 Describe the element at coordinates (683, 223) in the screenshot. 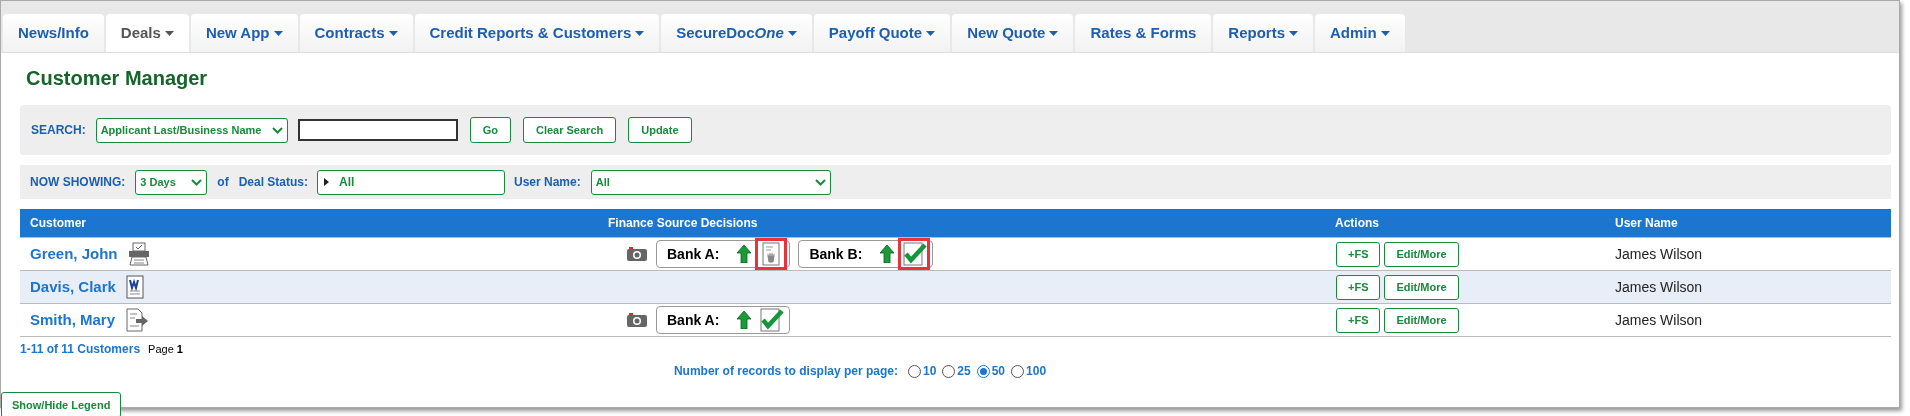

I see `column-header: Finance Source Decisions` at that location.